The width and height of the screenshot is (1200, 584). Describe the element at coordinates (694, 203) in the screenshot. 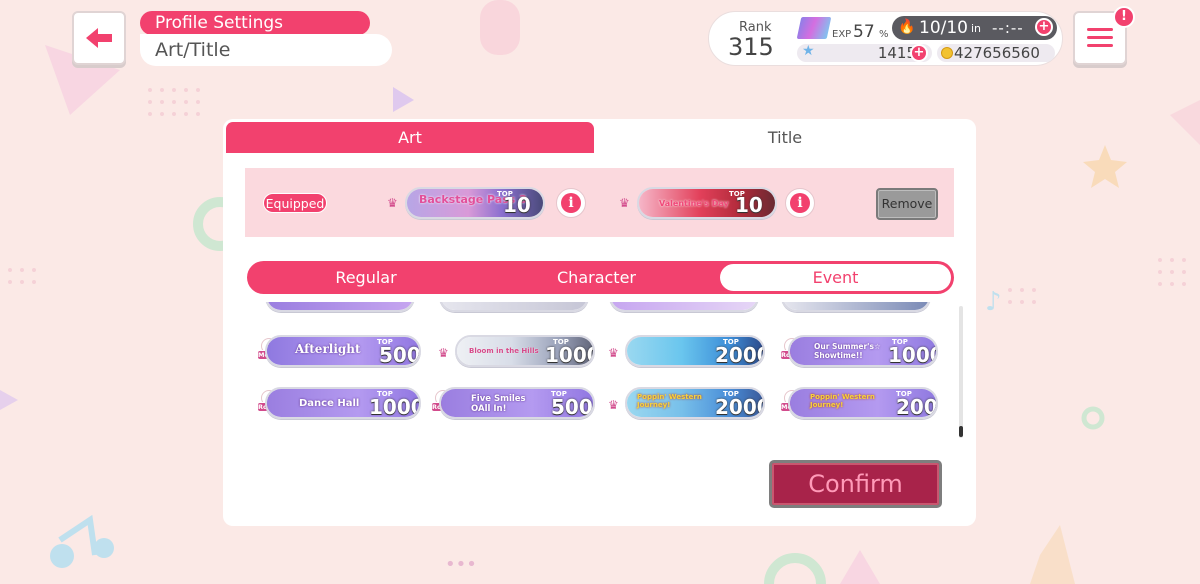

I see `banner-text: Valentine's Day` at that location.